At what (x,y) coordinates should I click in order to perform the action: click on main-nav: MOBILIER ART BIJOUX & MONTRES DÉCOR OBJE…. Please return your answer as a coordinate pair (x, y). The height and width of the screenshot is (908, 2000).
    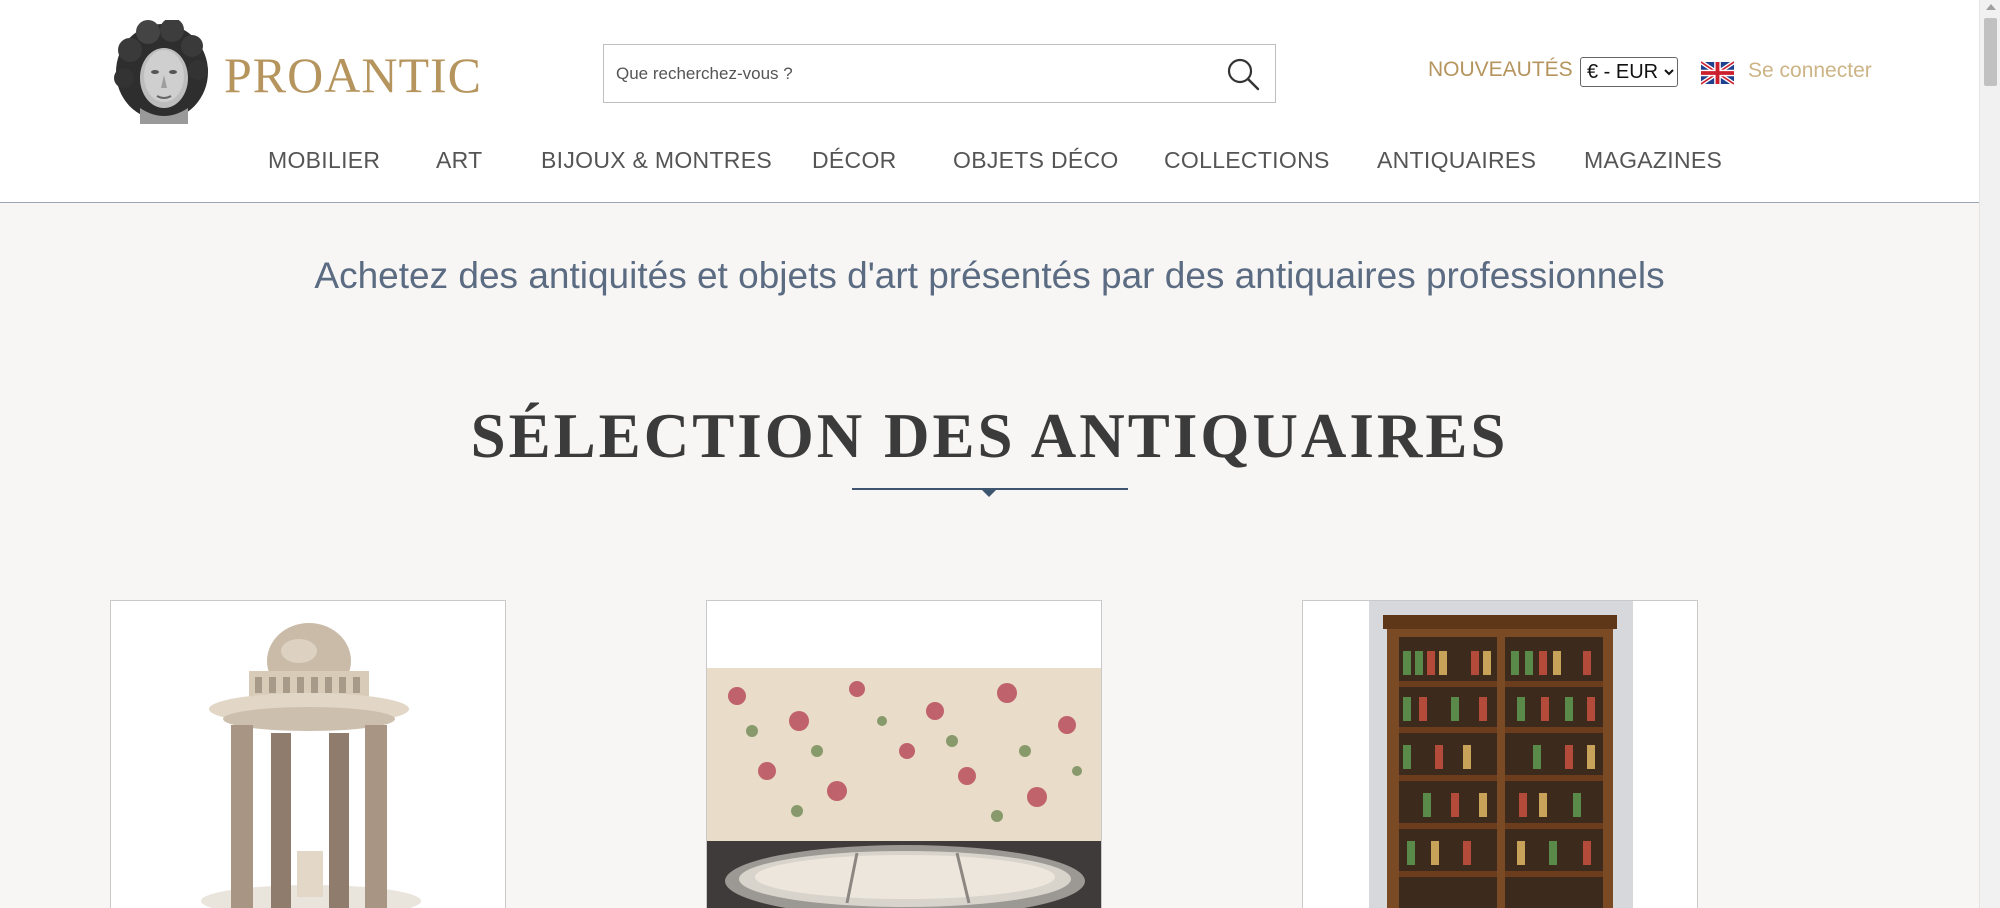
    Looking at the image, I should click on (989, 163).